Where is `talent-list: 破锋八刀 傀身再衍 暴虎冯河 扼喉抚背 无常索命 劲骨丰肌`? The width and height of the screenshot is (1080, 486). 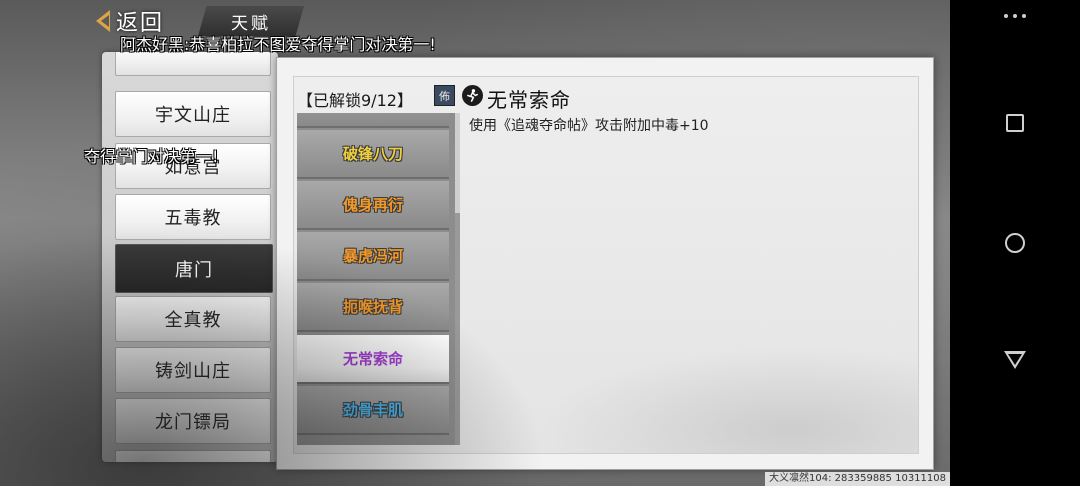 talent-list: 破锋八刀 傀身再衍 暴虎冯河 扼喉抚背 无常索命 劲骨丰肌 is located at coordinates (376, 279).